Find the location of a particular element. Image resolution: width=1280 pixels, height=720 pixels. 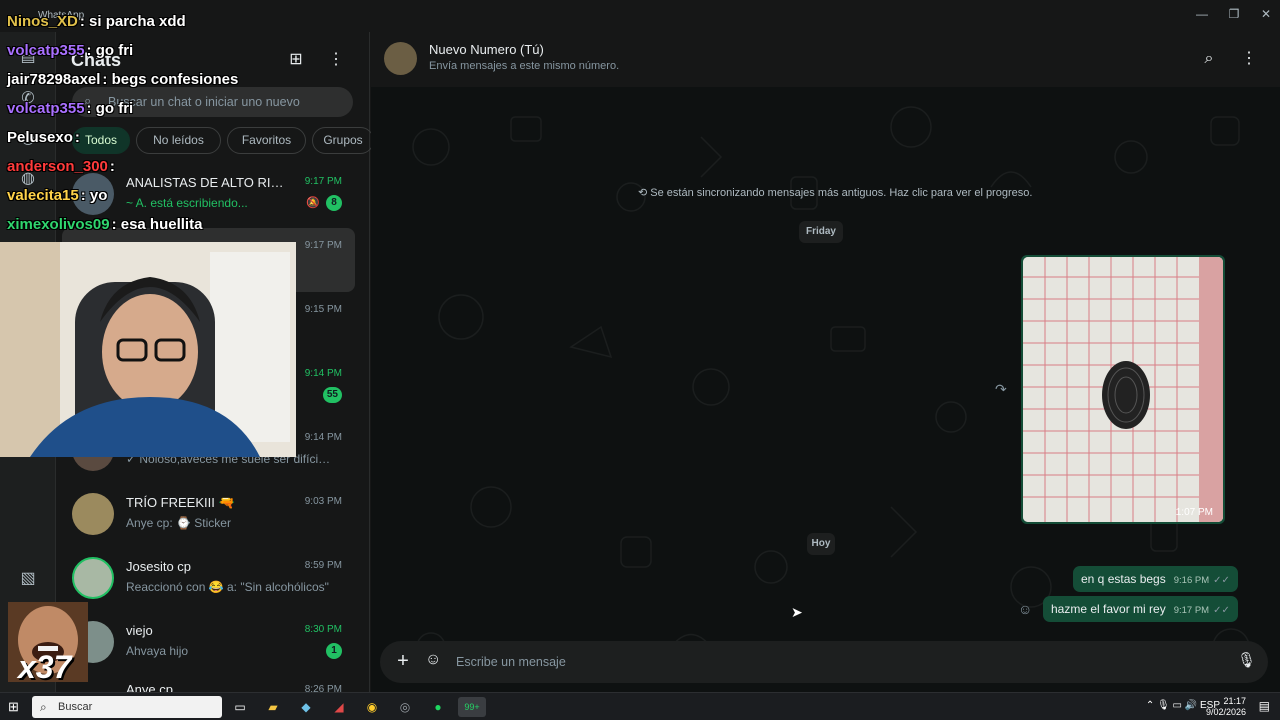

stream-chat-message: jair78298axel: begs confesiones is located at coordinates (122, 79).